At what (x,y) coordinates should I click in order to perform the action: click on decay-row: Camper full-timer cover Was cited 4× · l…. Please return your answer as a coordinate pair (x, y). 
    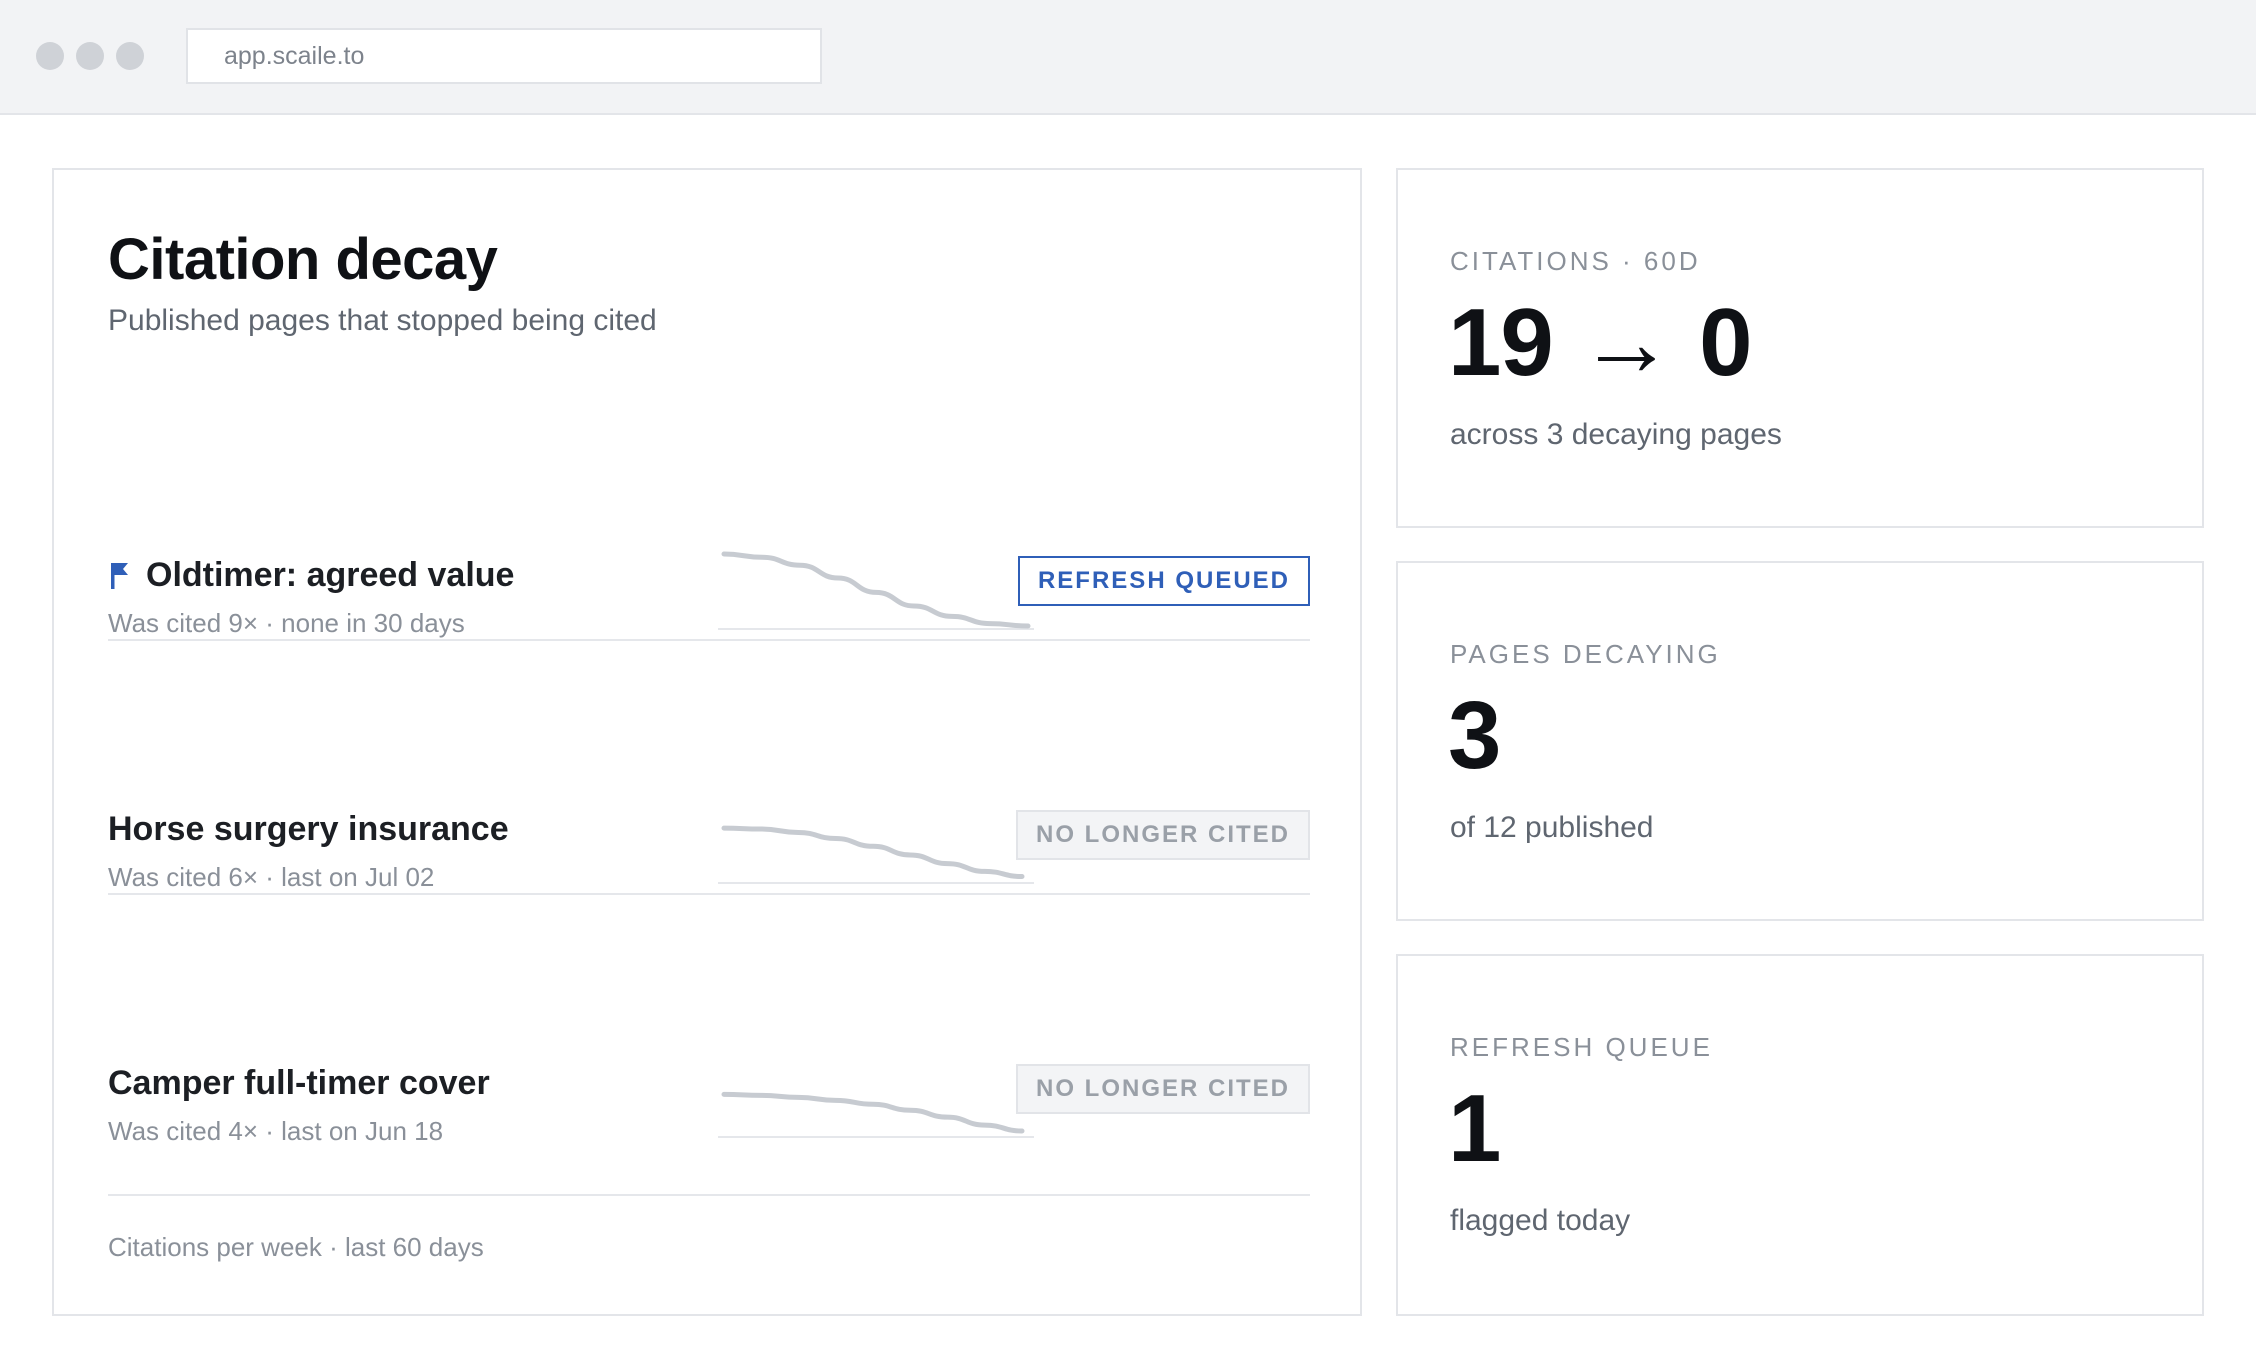
    Looking at the image, I should click on (709, 1191).